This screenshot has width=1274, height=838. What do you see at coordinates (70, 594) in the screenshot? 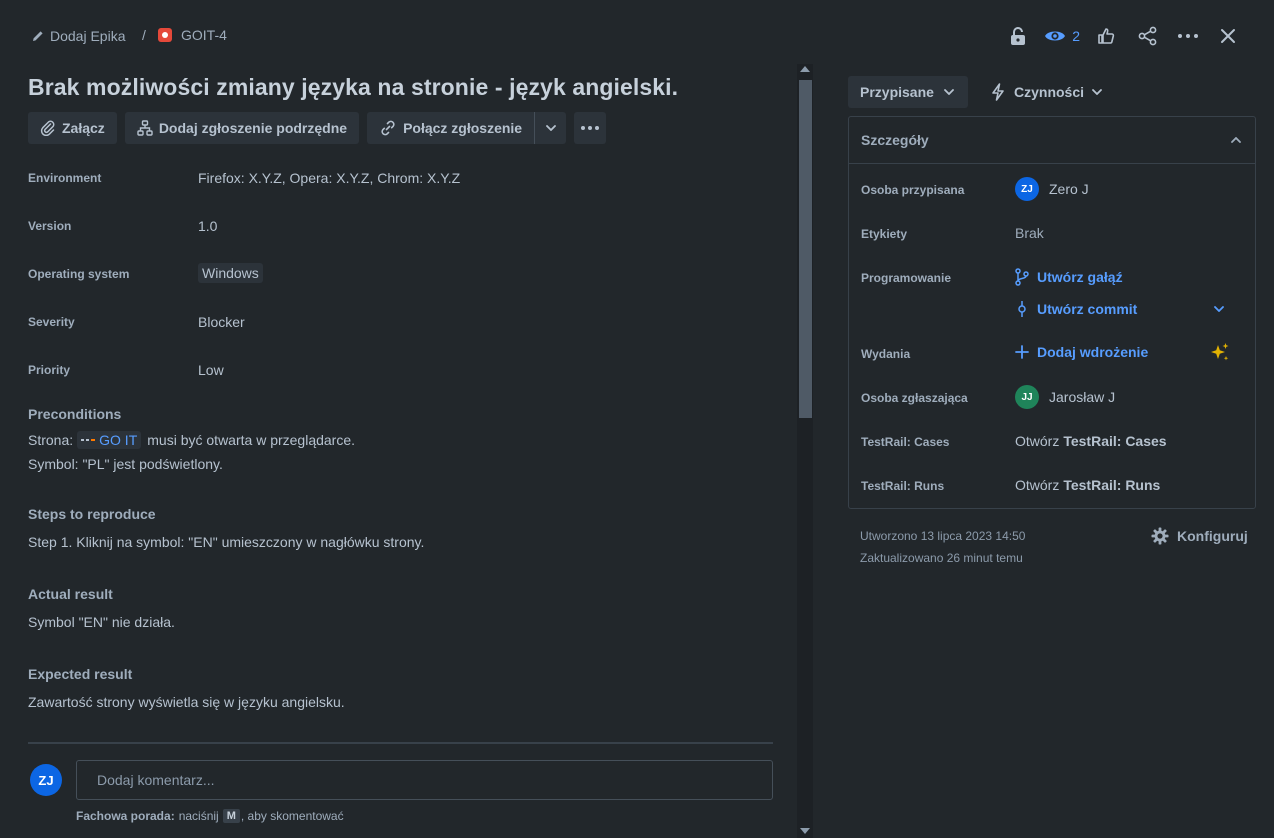
I see `actual-result-heading: Actual result` at bounding box center [70, 594].